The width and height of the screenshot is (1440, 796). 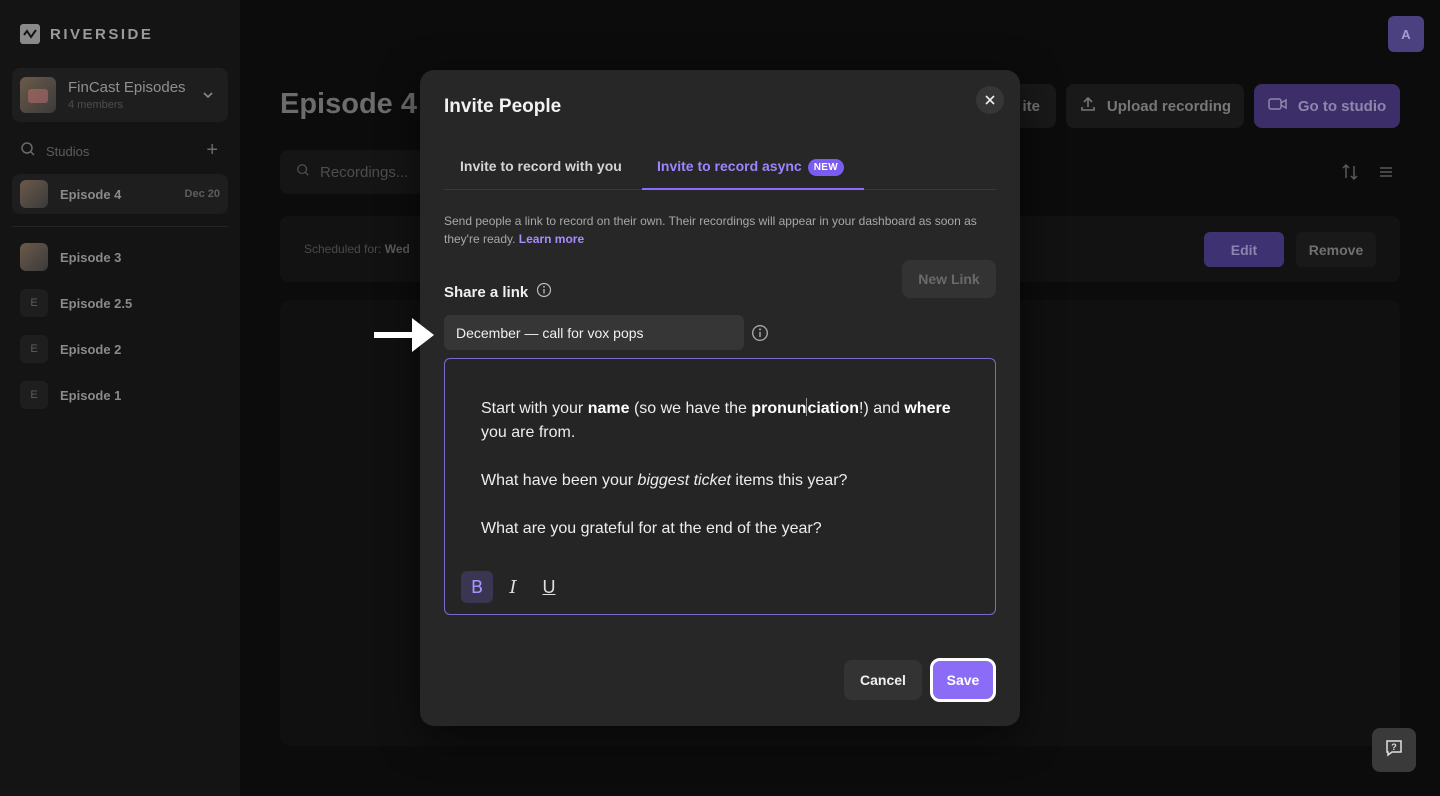 What do you see at coordinates (594, 332) in the screenshot?
I see `link-name-input: December — call for vox pops` at bounding box center [594, 332].